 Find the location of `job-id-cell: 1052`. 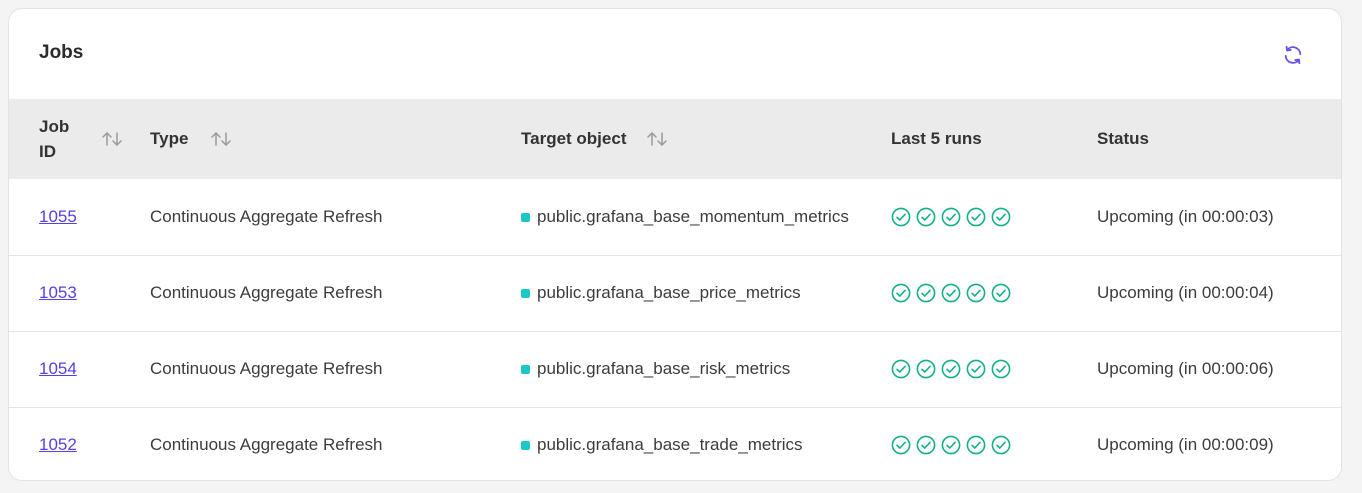

job-id-cell: 1052 is located at coordinates (79, 443).